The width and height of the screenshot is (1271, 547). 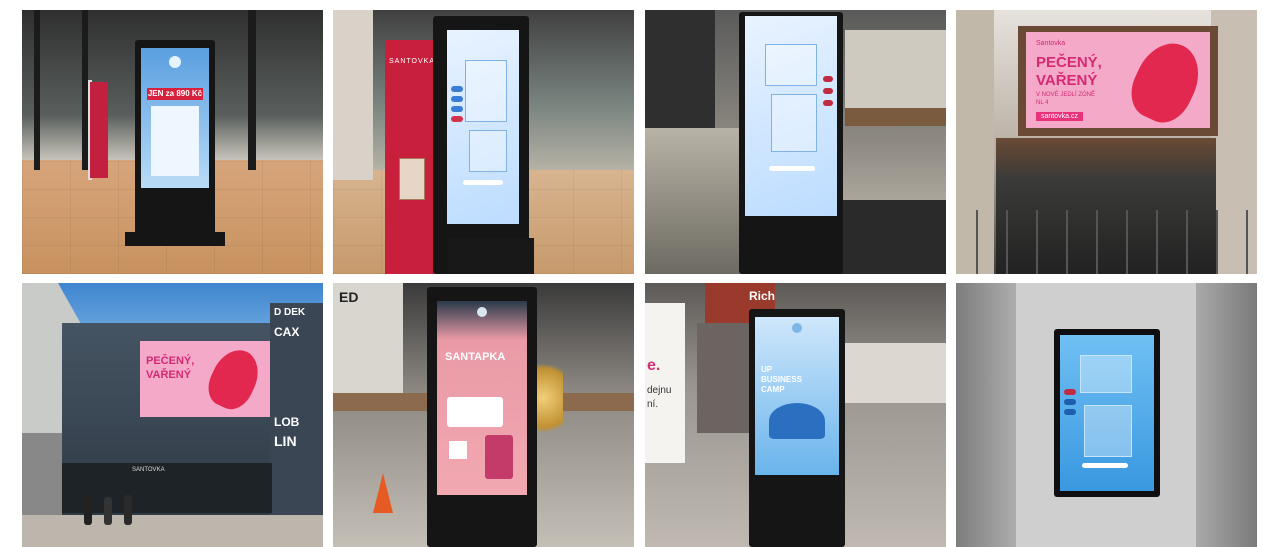 What do you see at coordinates (1042, 103) in the screenshot?
I see `sub-label-2: NL 4` at bounding box center [1042, 103].